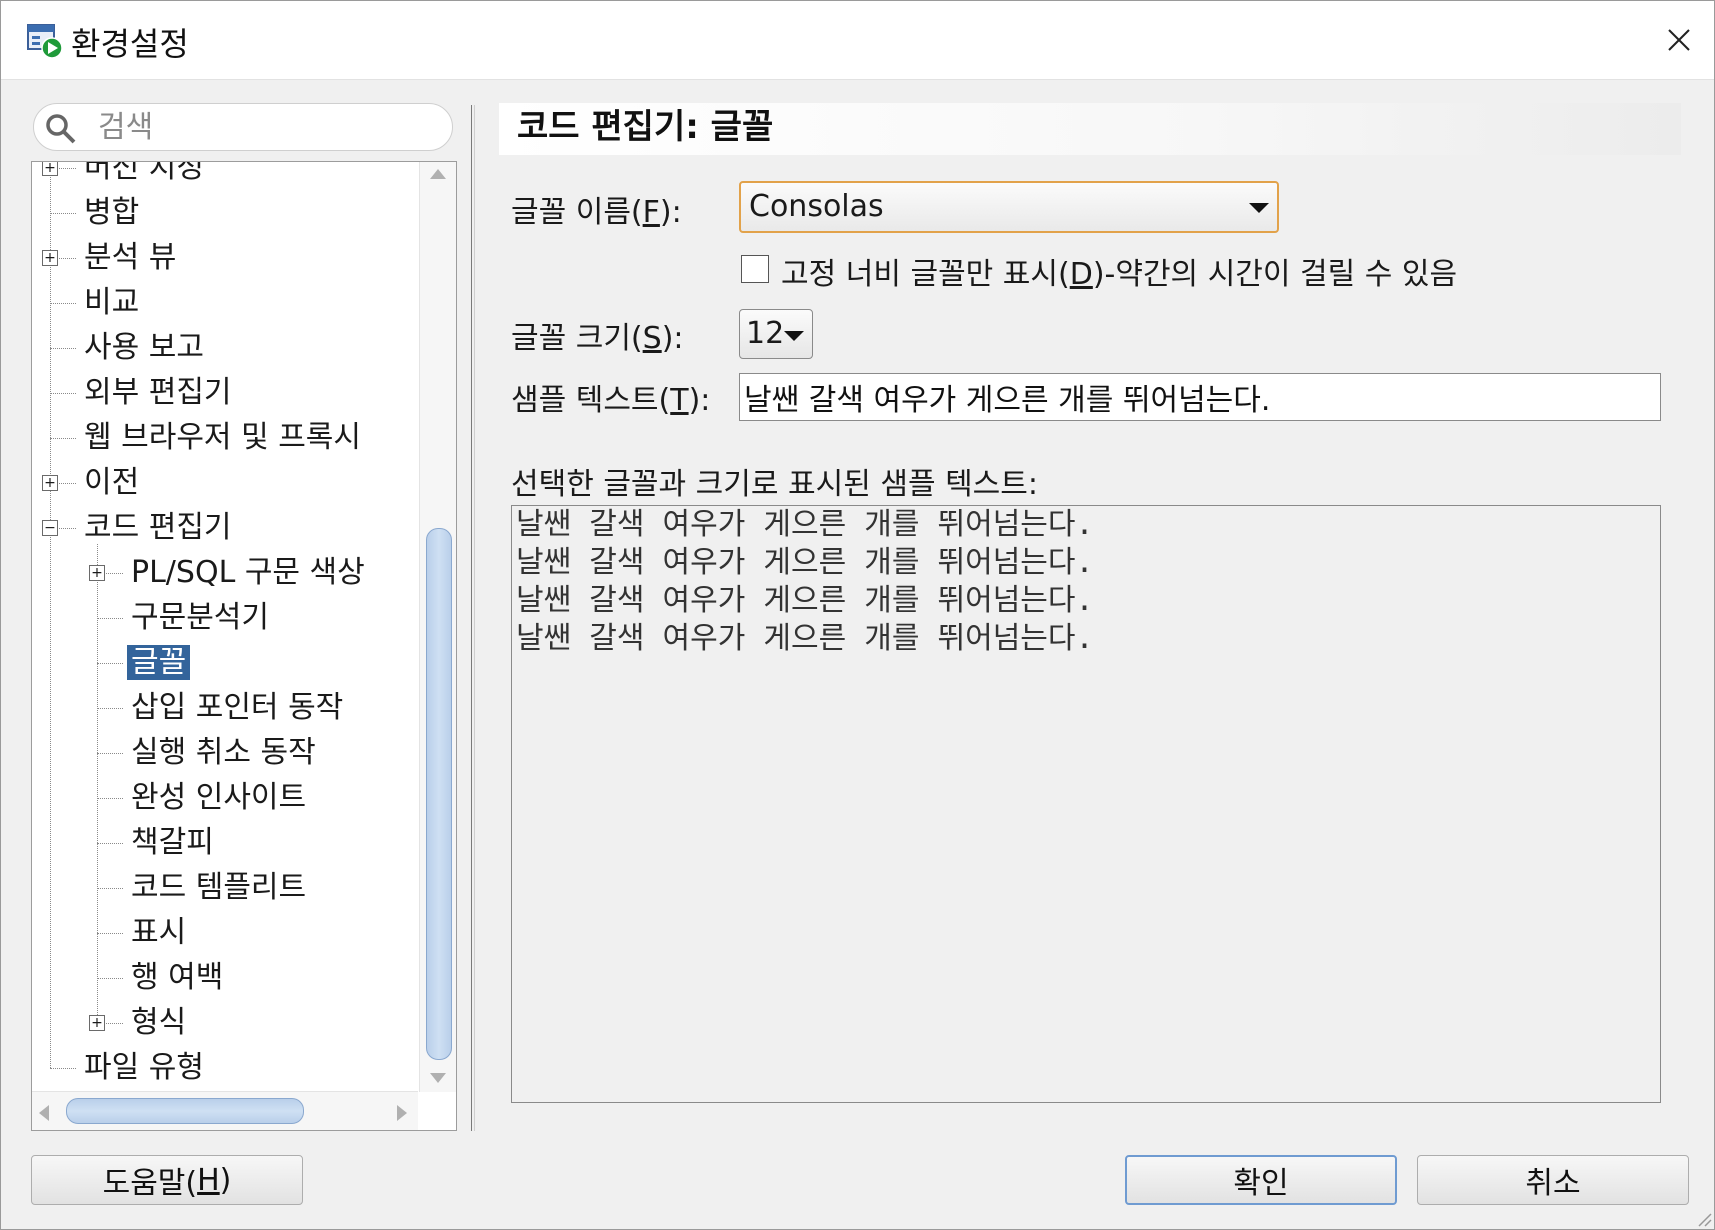  I want to click on tree-item-label: 표시, so click(159, 932).